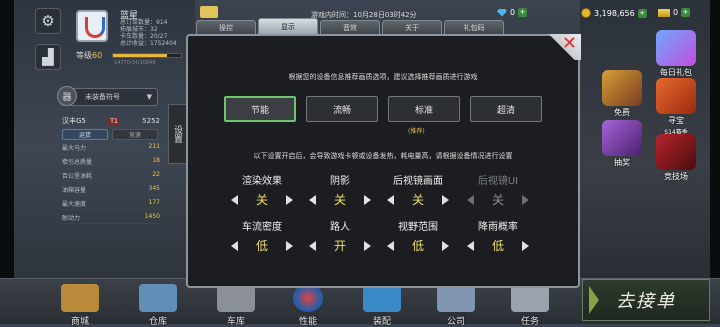 The image size is (720, 327). Describe the element at coordinates (158, 305) in the screenshot. I see `nav-warehouse: 仓库` at that location.